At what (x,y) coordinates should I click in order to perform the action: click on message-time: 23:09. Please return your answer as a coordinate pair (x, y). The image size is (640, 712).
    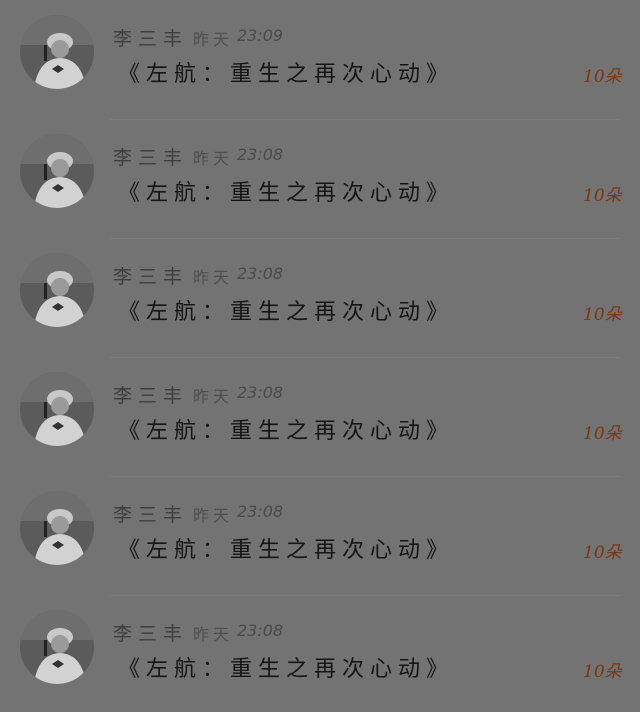
    Looking at the image, I should click on (260, 35).